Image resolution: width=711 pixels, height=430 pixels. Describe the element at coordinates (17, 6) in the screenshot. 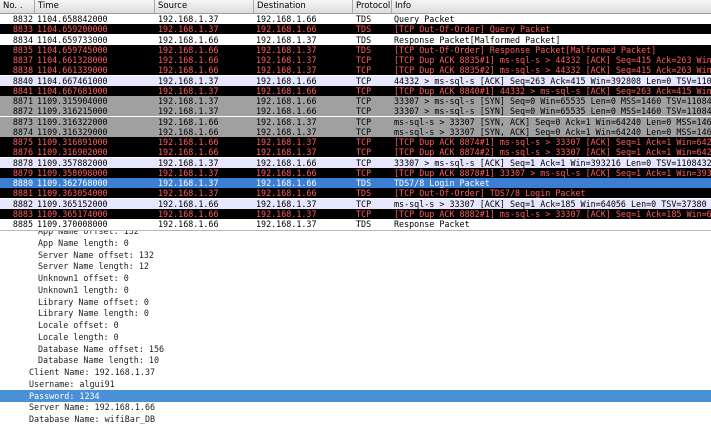

I see `column-header-no: No. .` at that location.